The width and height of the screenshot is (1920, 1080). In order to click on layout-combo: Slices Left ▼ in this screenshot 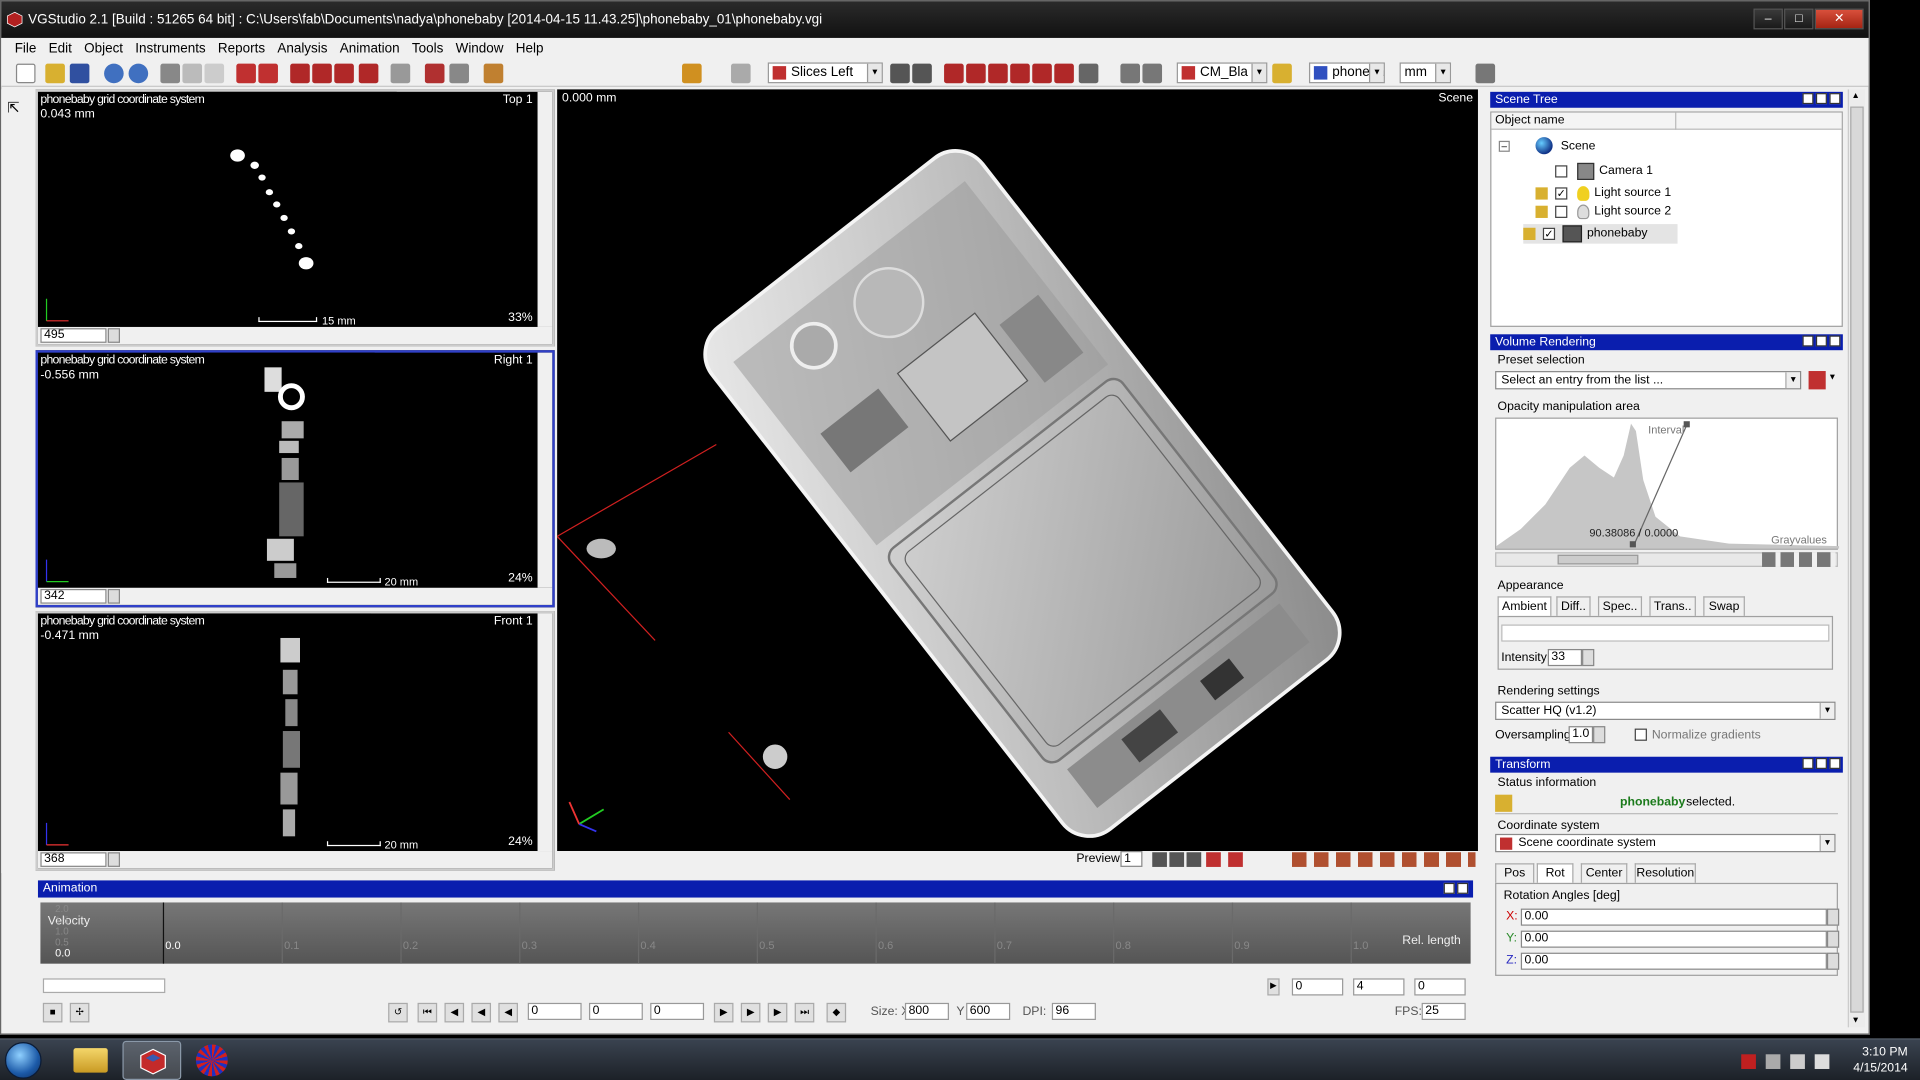, I will do `click(825, 73)`.